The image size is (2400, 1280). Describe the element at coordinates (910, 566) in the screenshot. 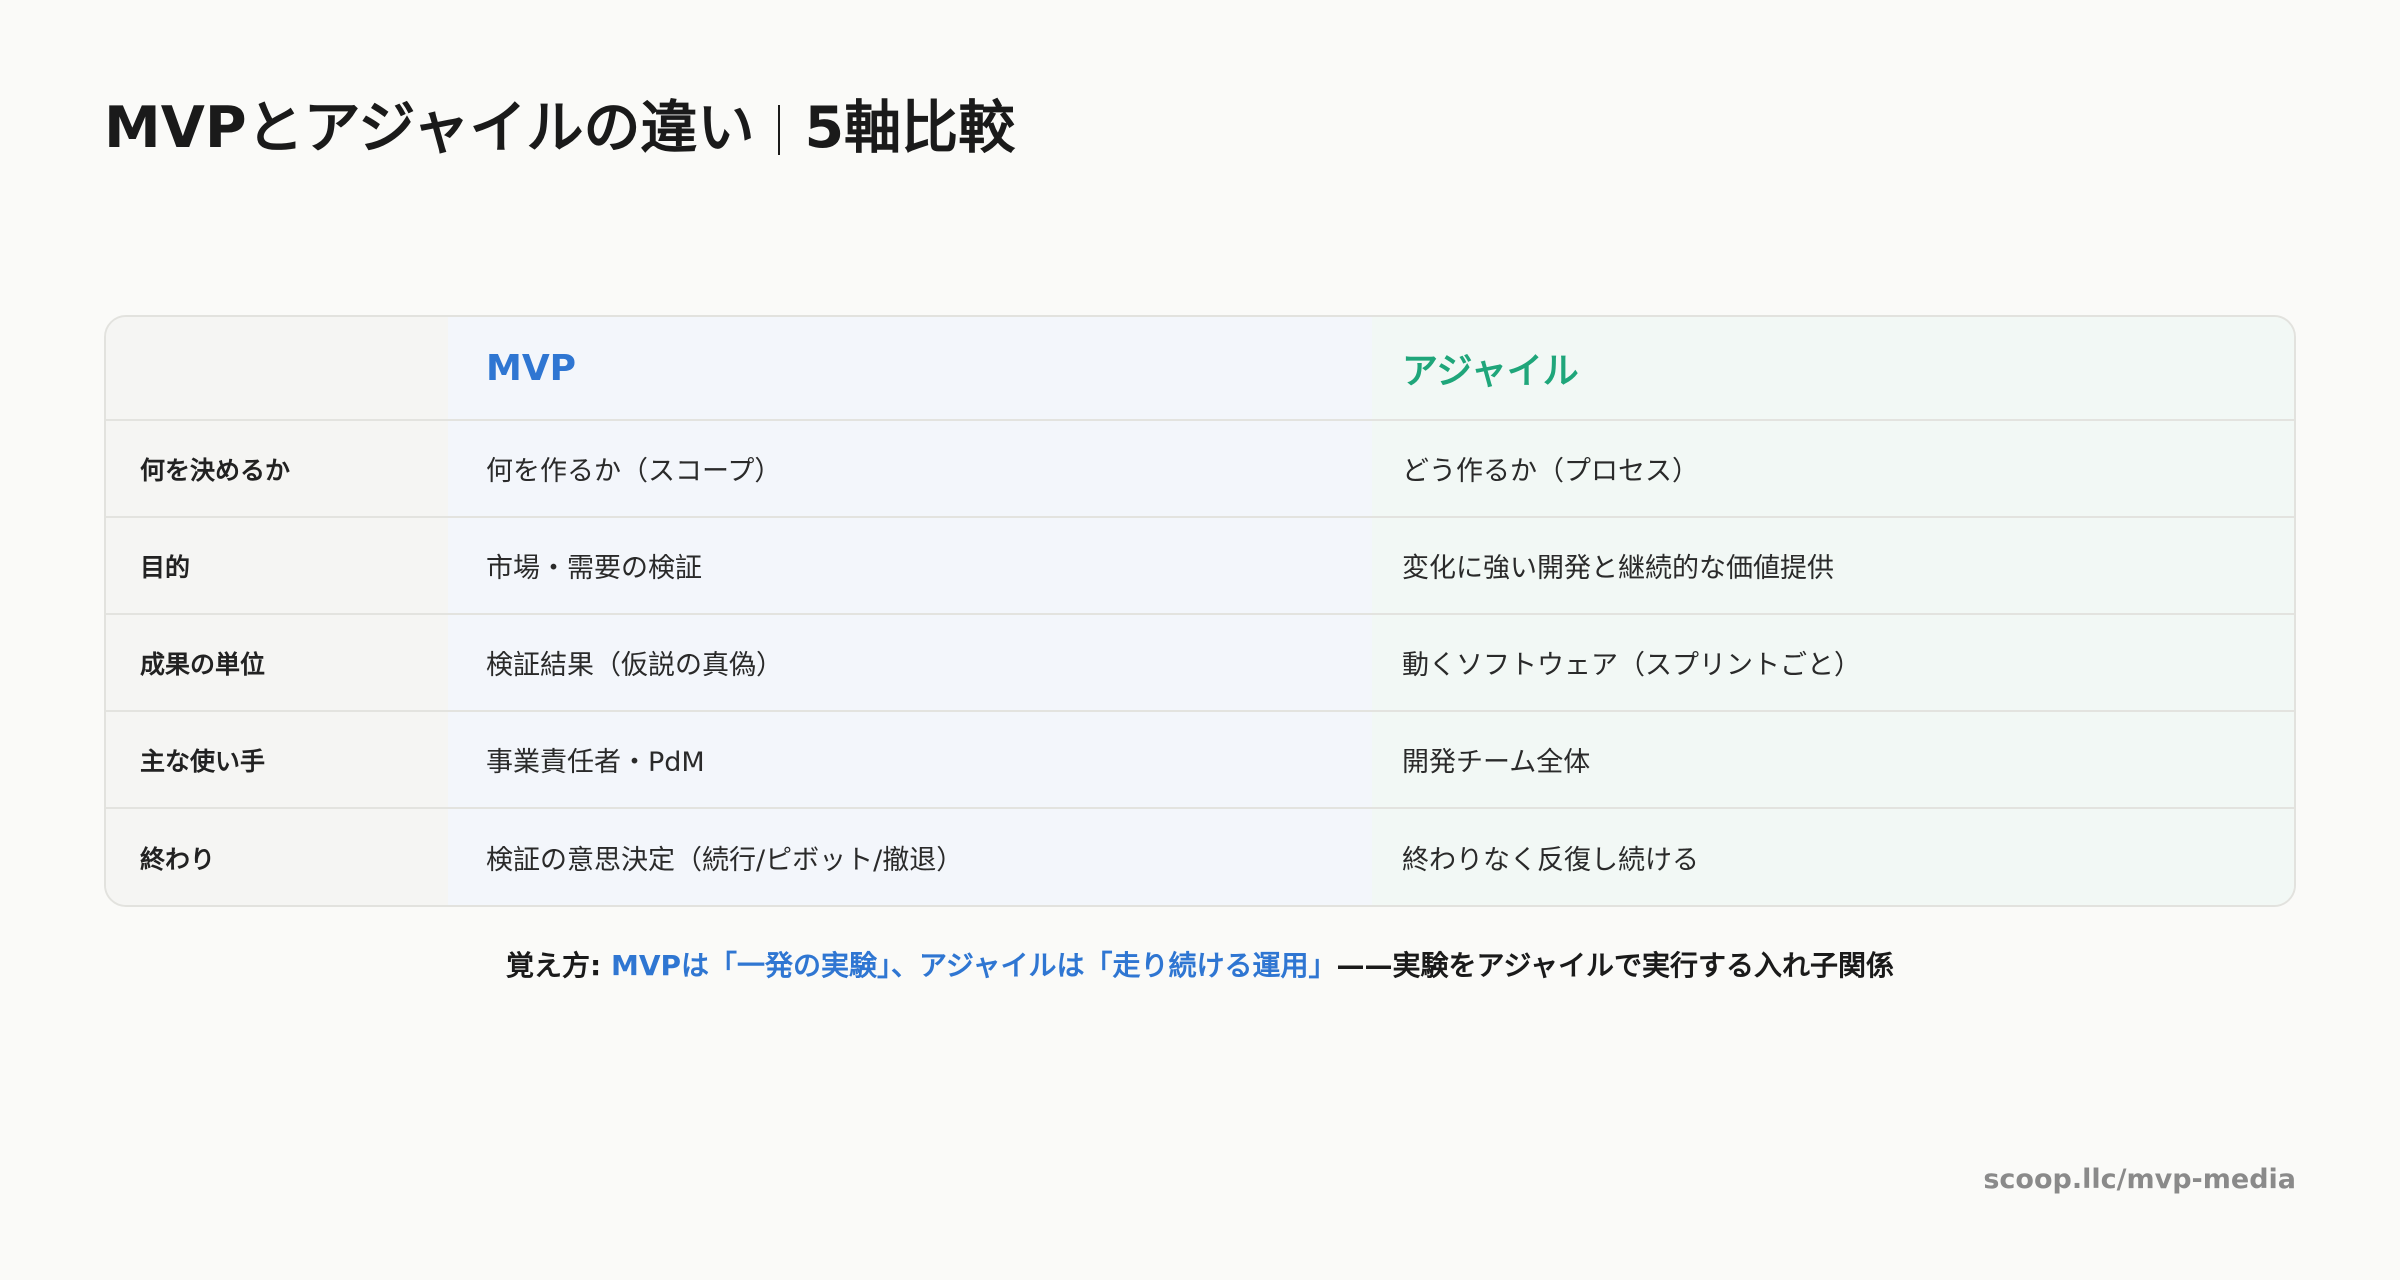

I see `row-mvp-cell: 市場・需要の検証` at that location.